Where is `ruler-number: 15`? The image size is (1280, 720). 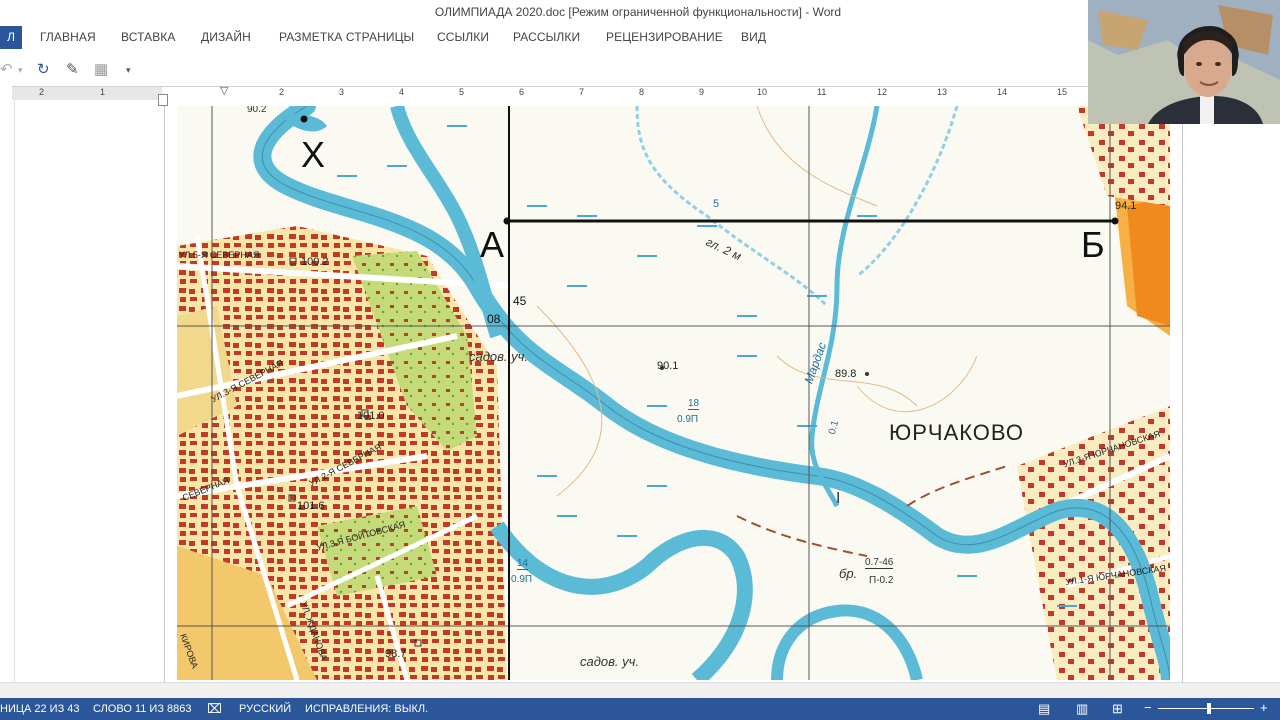
ruler-number: 15 is located at coordinates (1062, 92).